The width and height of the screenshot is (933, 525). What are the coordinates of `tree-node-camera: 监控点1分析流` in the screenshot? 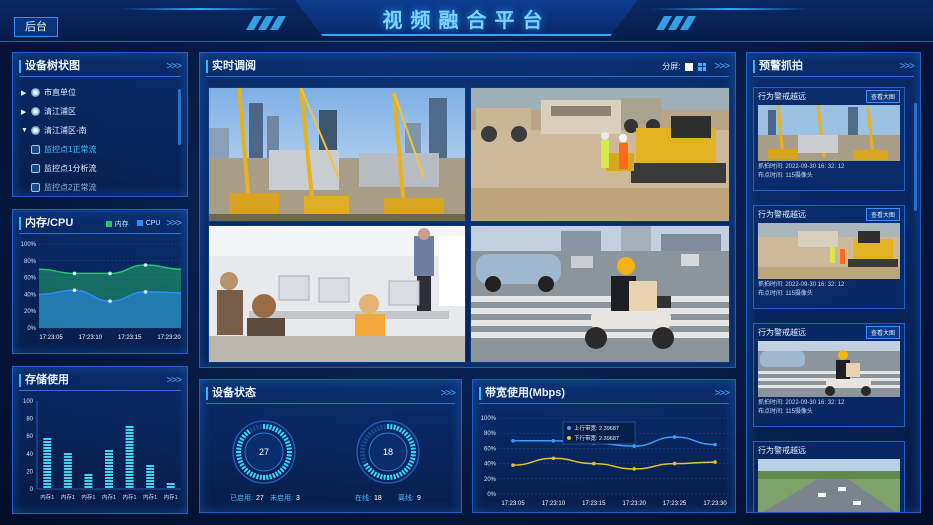 It's located at (97, 168).